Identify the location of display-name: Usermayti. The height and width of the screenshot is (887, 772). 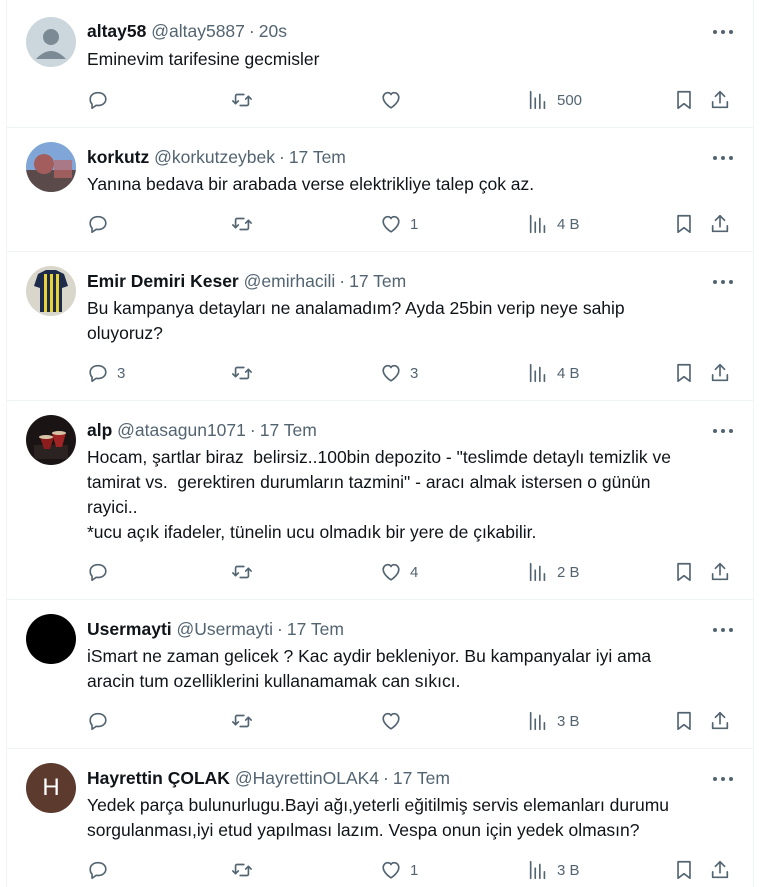
(129, 629).